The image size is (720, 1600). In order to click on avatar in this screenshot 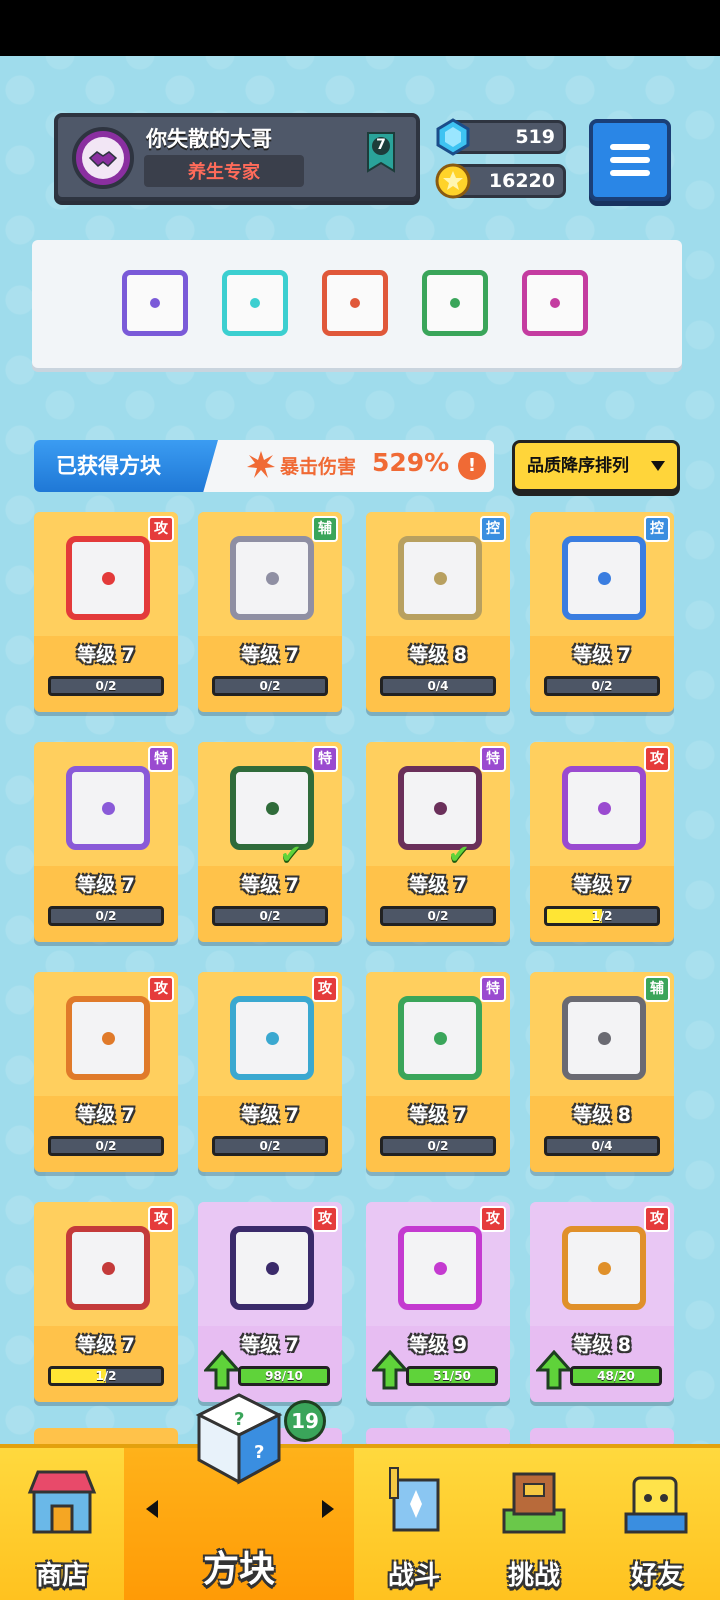, I will do `click(103, 158)`.